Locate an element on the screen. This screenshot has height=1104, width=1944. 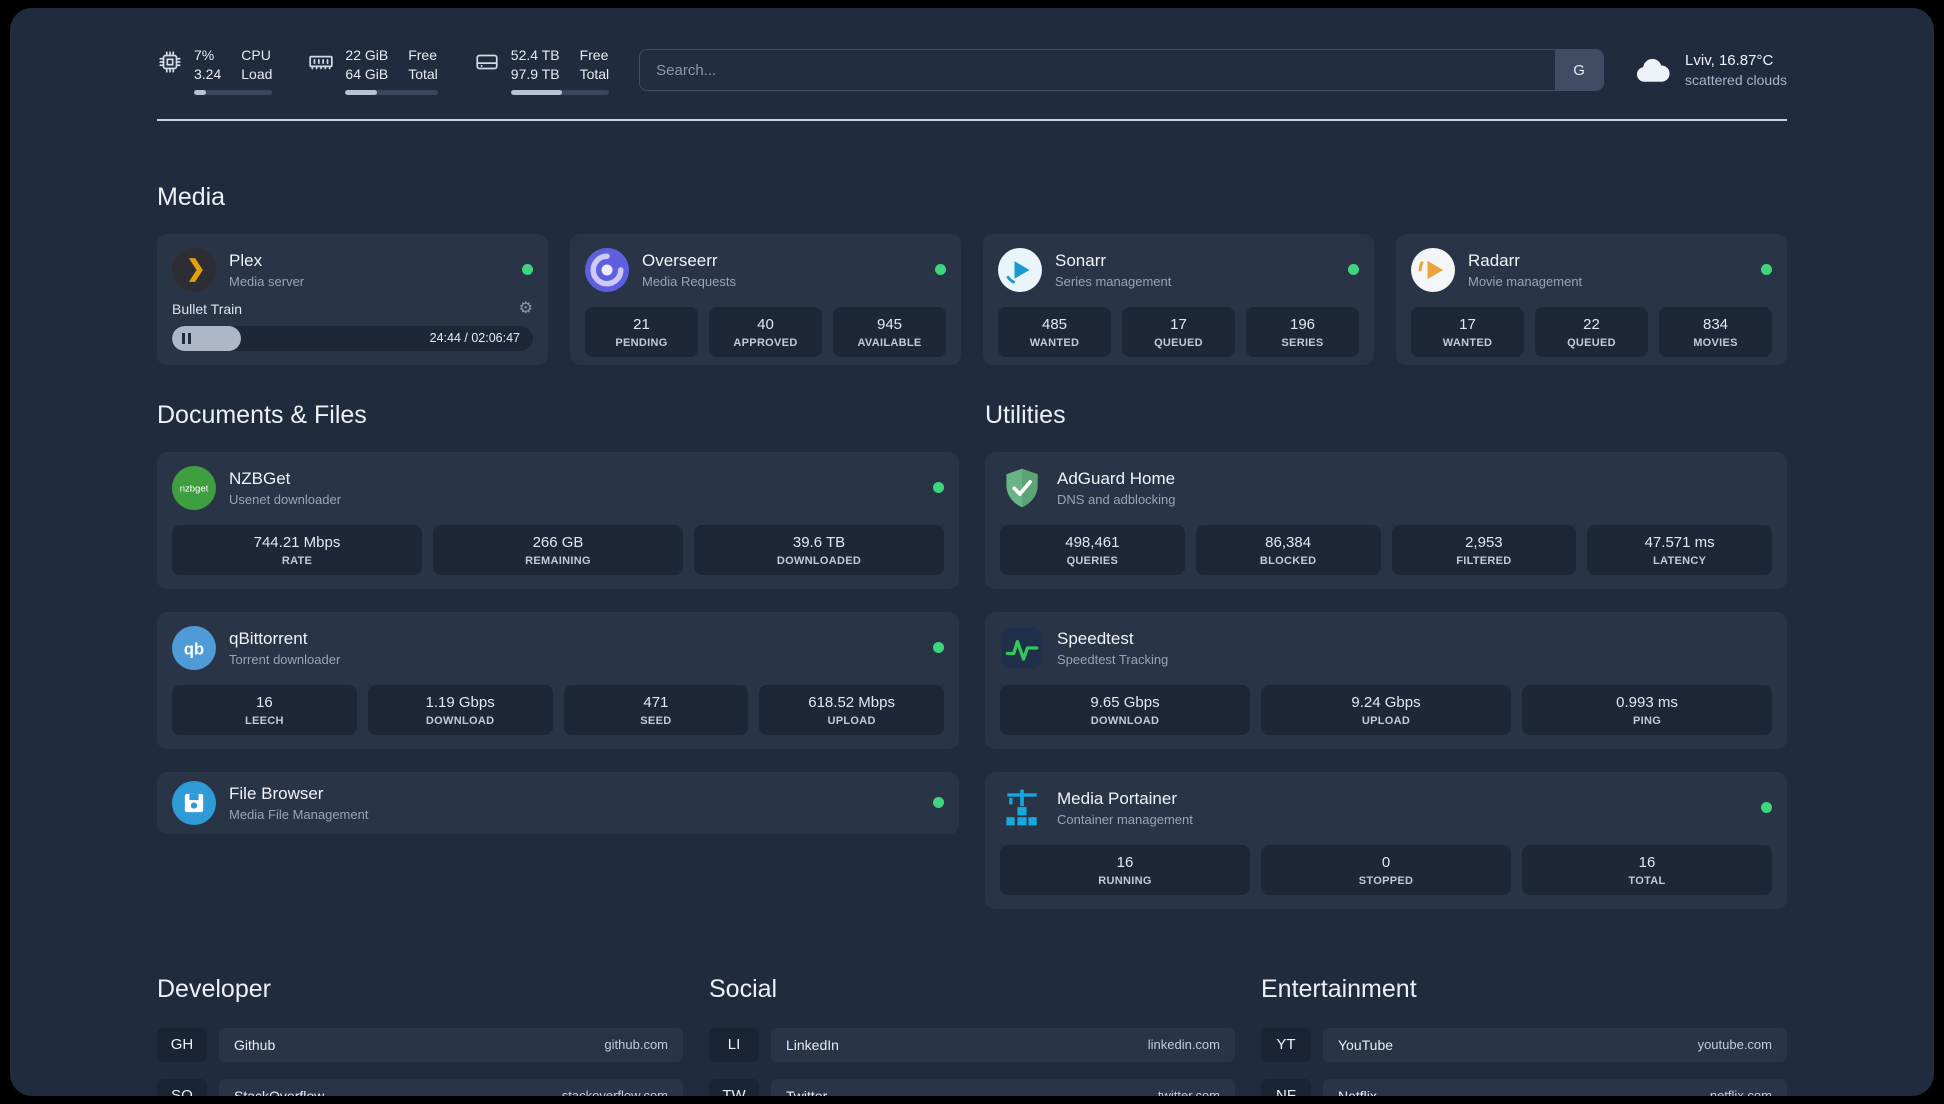
search-input is located at coordinates (1098, 70).